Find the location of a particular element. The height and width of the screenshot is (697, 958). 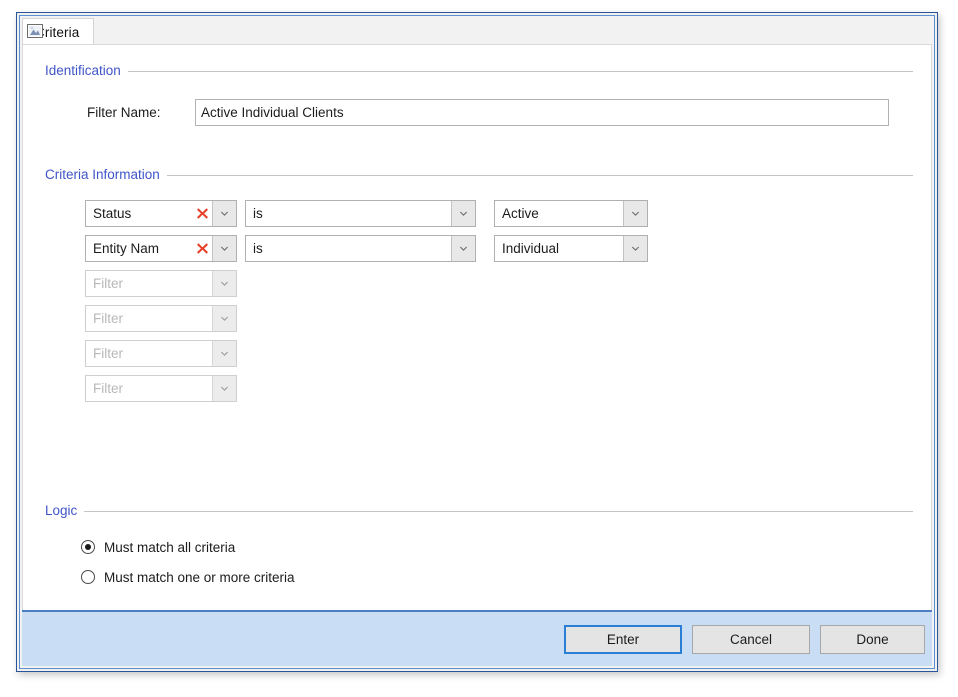

criteria-legend: Criteria Information is located at coordinates (105, 175).